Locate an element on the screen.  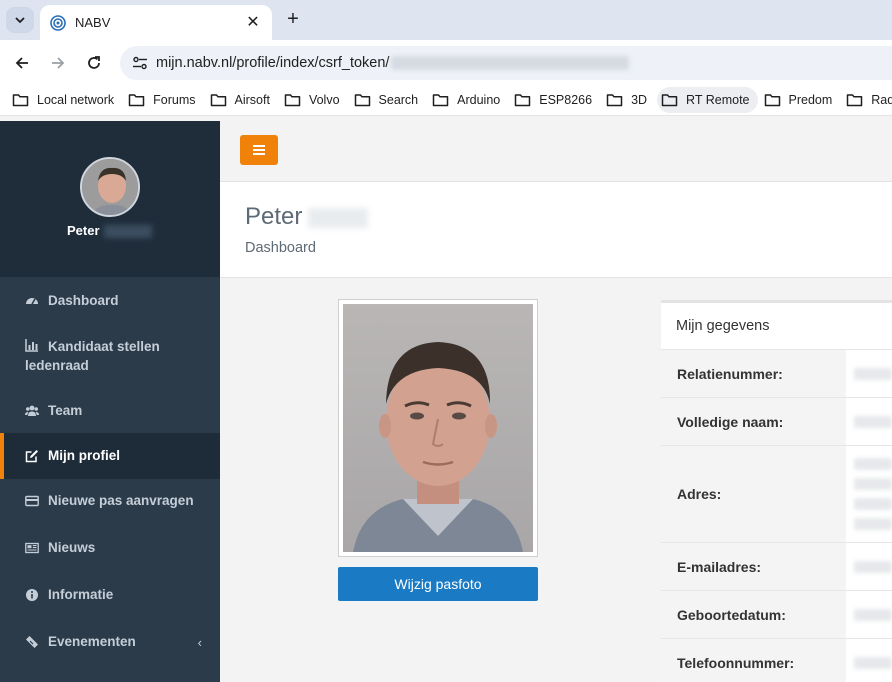
sidebar-item-kandidaat: Kandidaat stellen ledenraad is located at coordinates (110, 356).